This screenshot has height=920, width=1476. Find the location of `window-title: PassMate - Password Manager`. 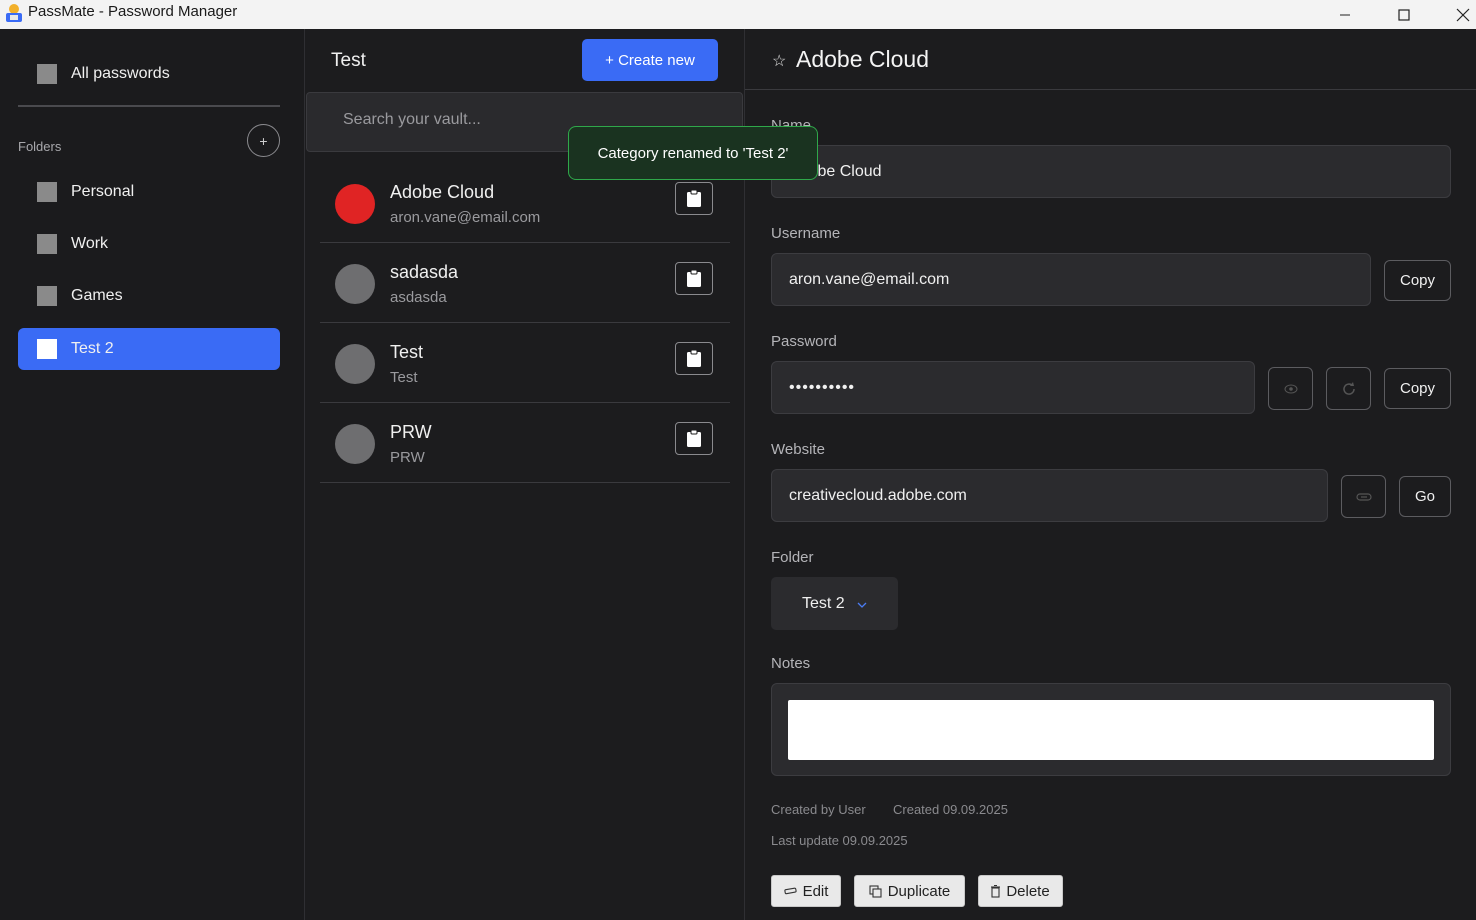

window-title: PassMate - Password Manager is located at coordinates (133, 11).